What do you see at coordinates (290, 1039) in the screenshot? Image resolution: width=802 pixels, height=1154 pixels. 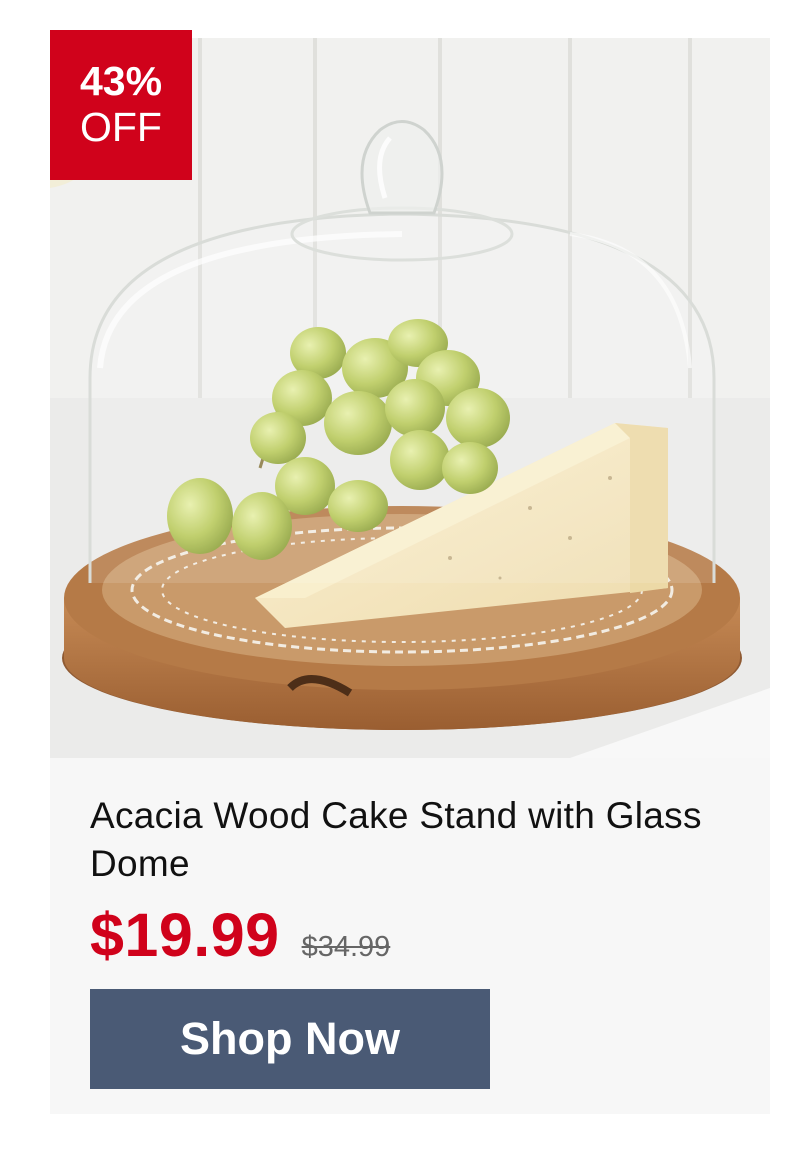 I see `shop-now-button: Shop Now` at bounding box center [290, 1039].